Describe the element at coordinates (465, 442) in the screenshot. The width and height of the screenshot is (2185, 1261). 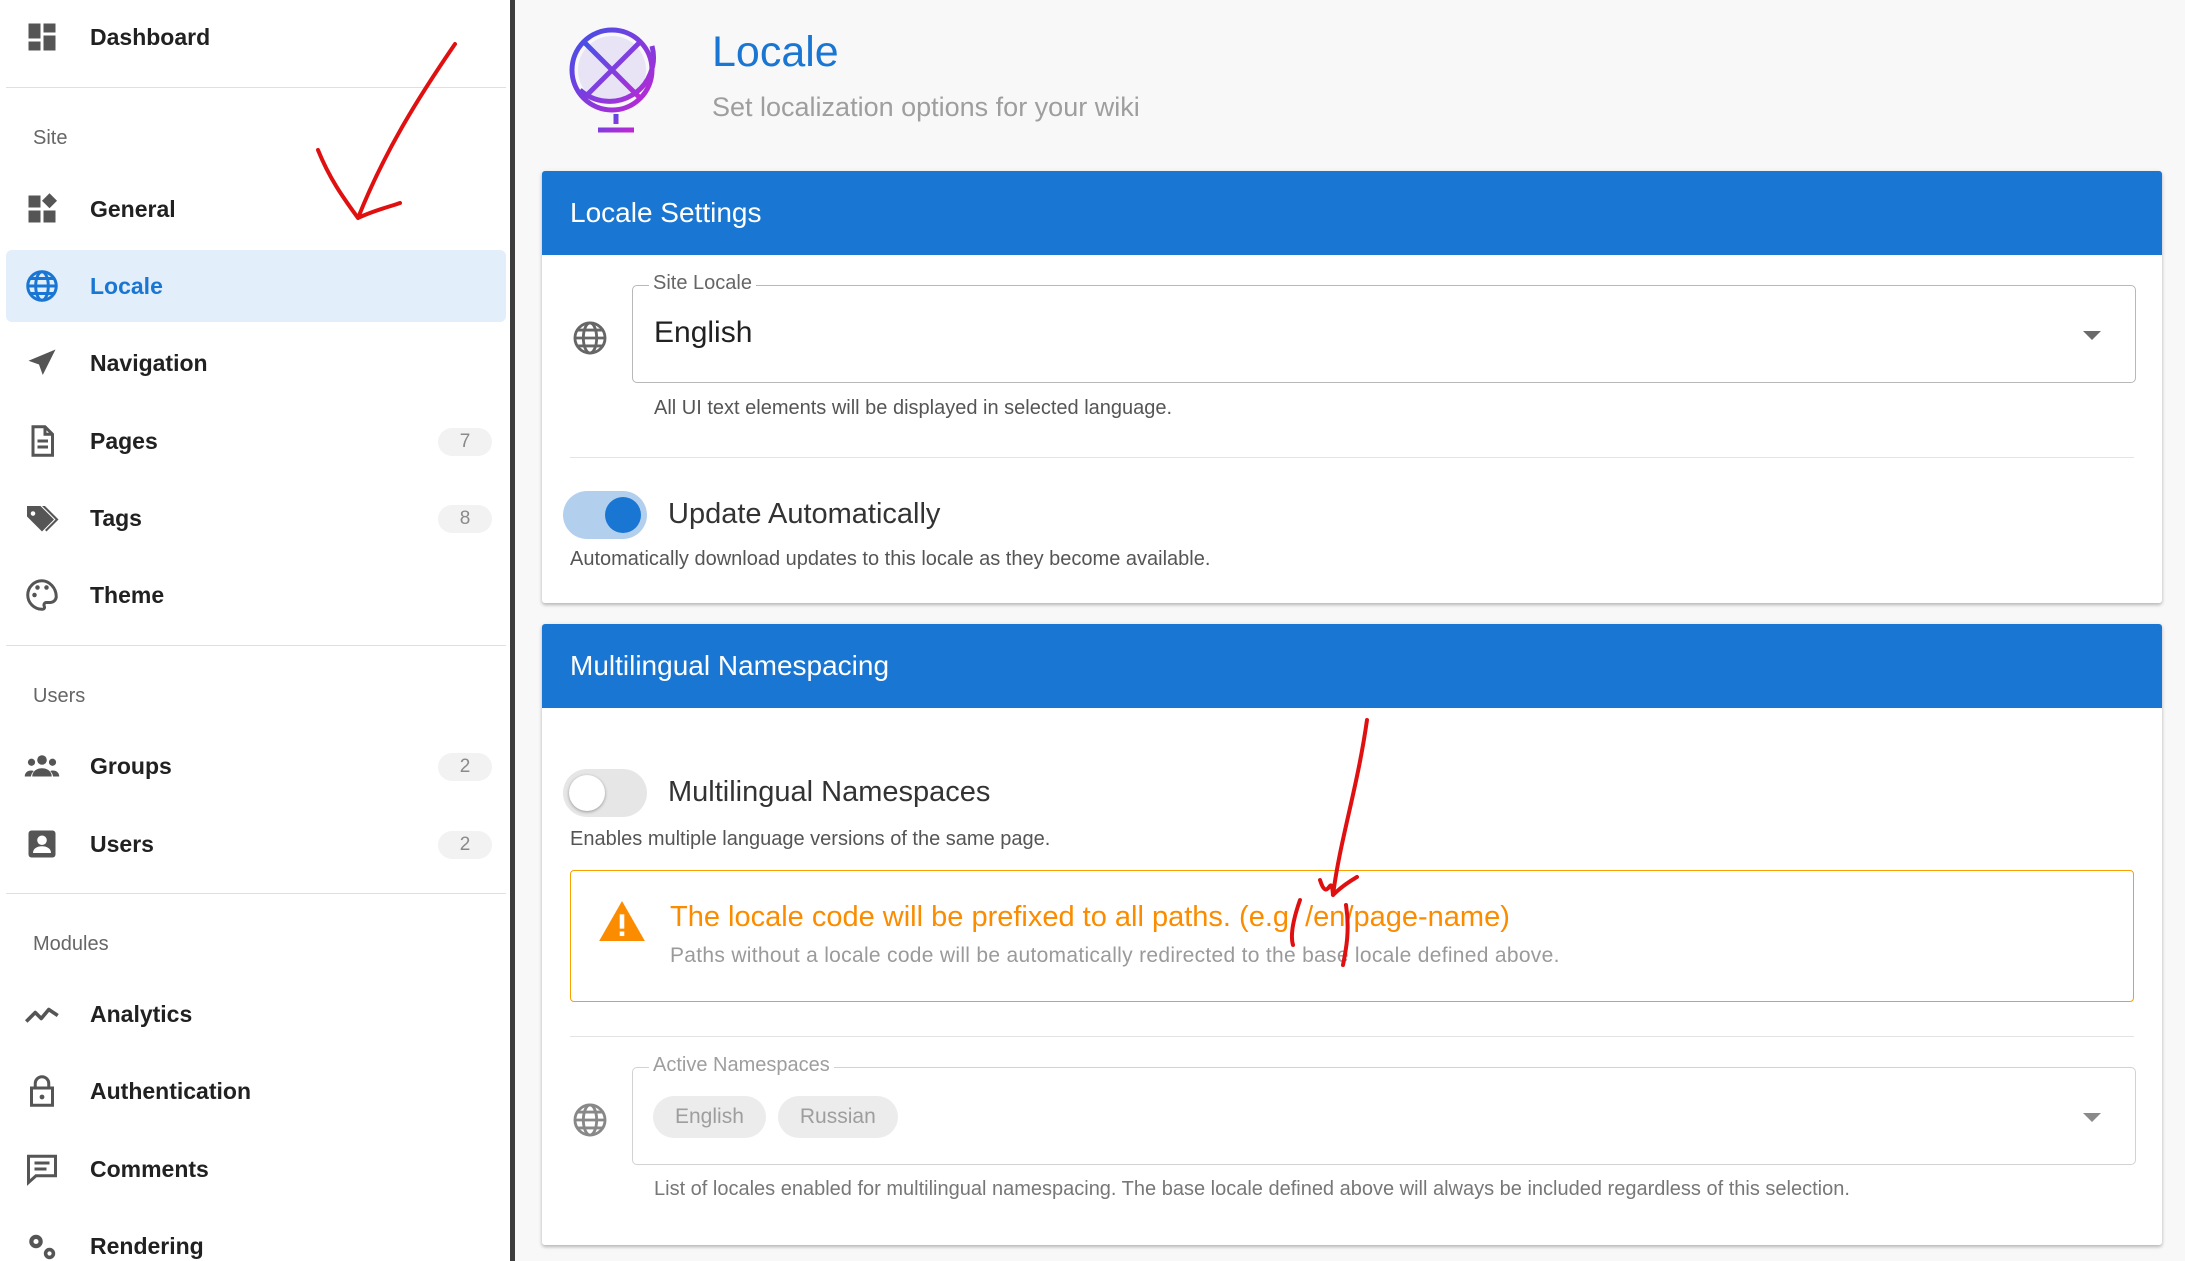
I see `pages-count-badge: 7` at that location.